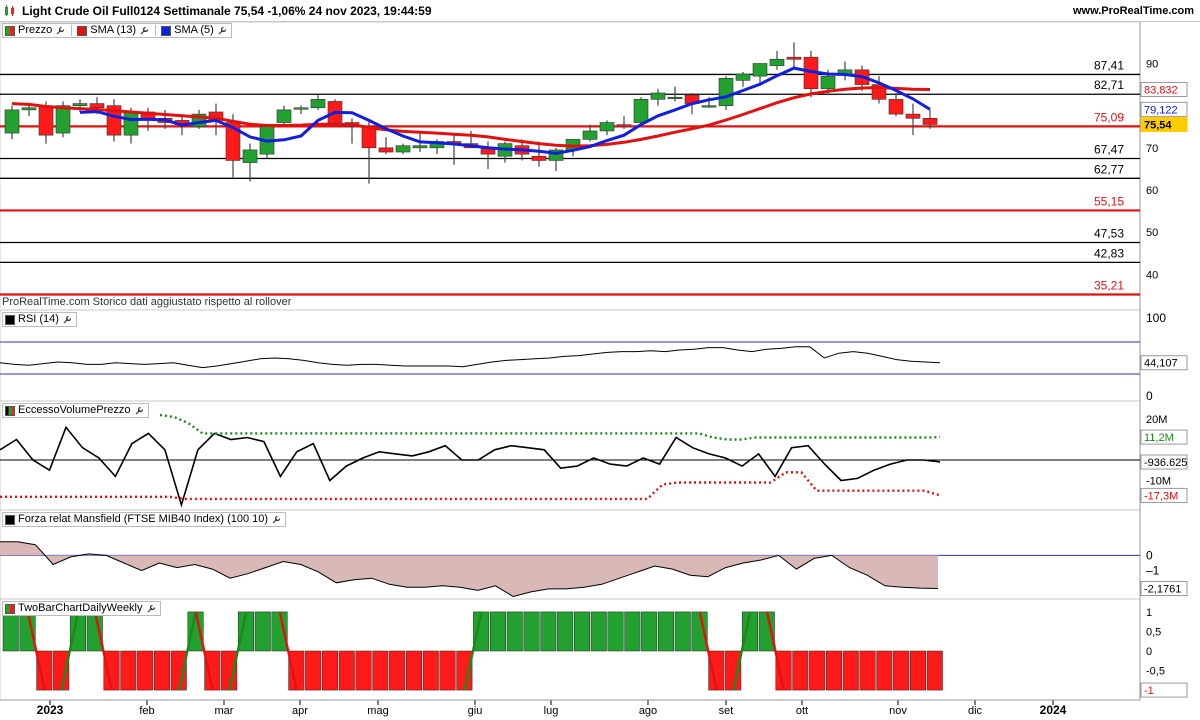 This screenshot has height=720, width=1200. Describe the element at coordinates (194, 30) in the screenshot. I see `sma5-legend-label: SMA (5)` at that location.